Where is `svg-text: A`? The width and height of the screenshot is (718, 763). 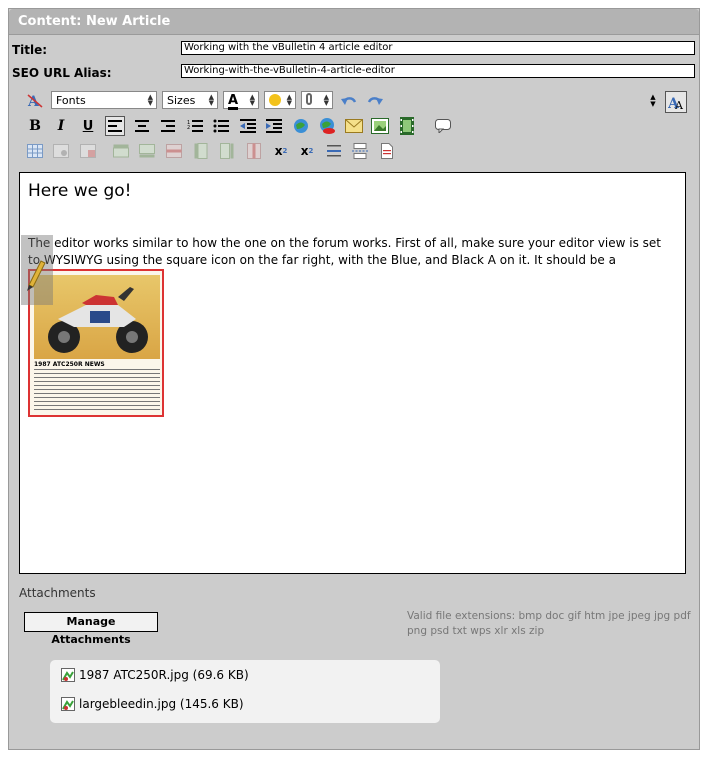 svg-text: A is located at coordinates (679, 104).